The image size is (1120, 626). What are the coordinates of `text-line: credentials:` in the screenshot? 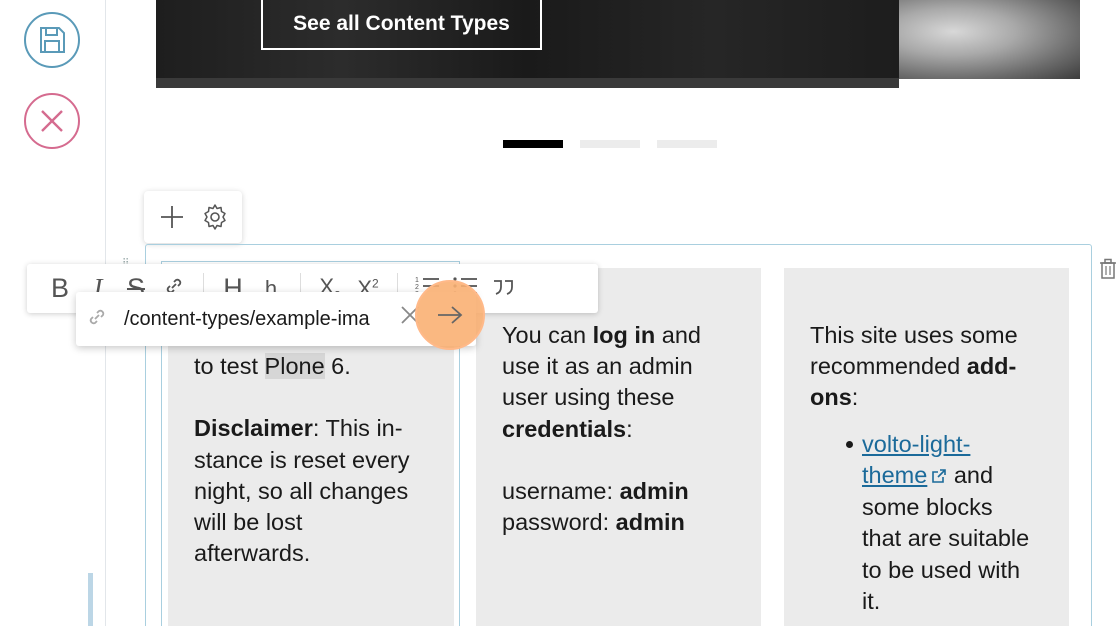 It's located at (627, 429).